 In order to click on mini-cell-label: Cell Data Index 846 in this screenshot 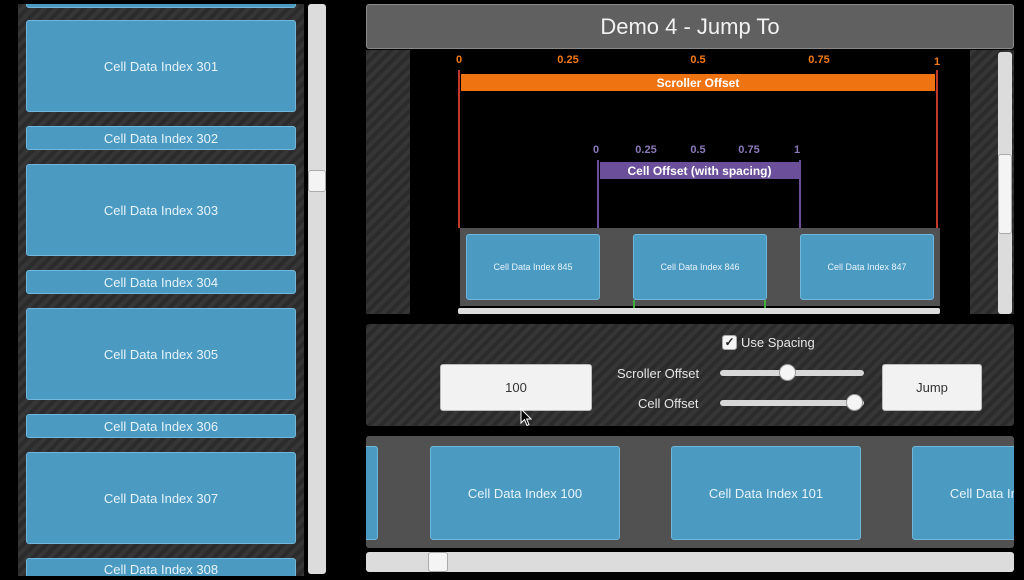, I will do `click(700, 267)`.